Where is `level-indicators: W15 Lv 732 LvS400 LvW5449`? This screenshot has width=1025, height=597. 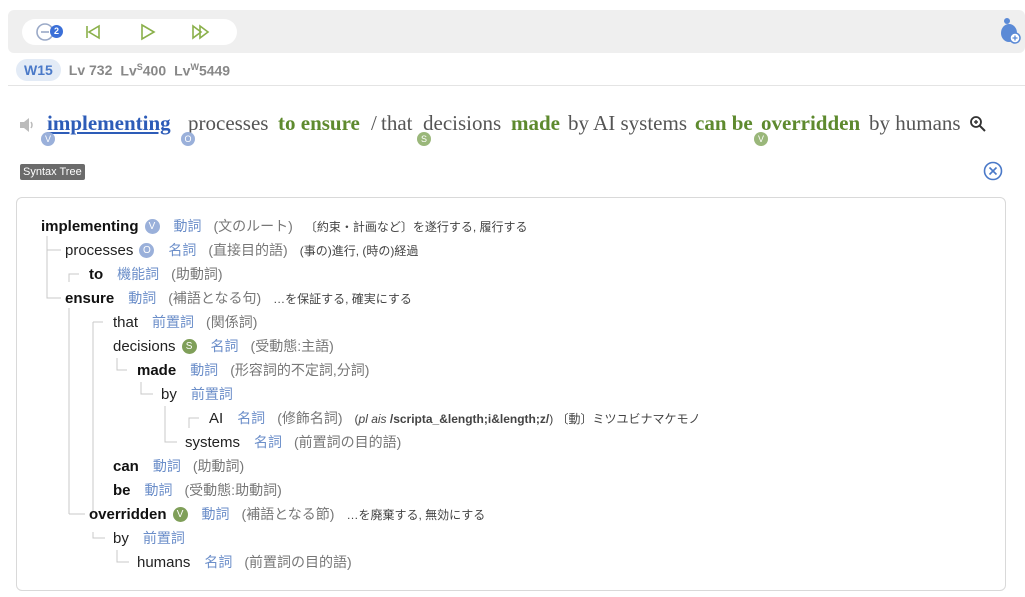 level-indicators: W15 Lv 732 LvS400 LvW5449 is located at coordinates (123, 70).